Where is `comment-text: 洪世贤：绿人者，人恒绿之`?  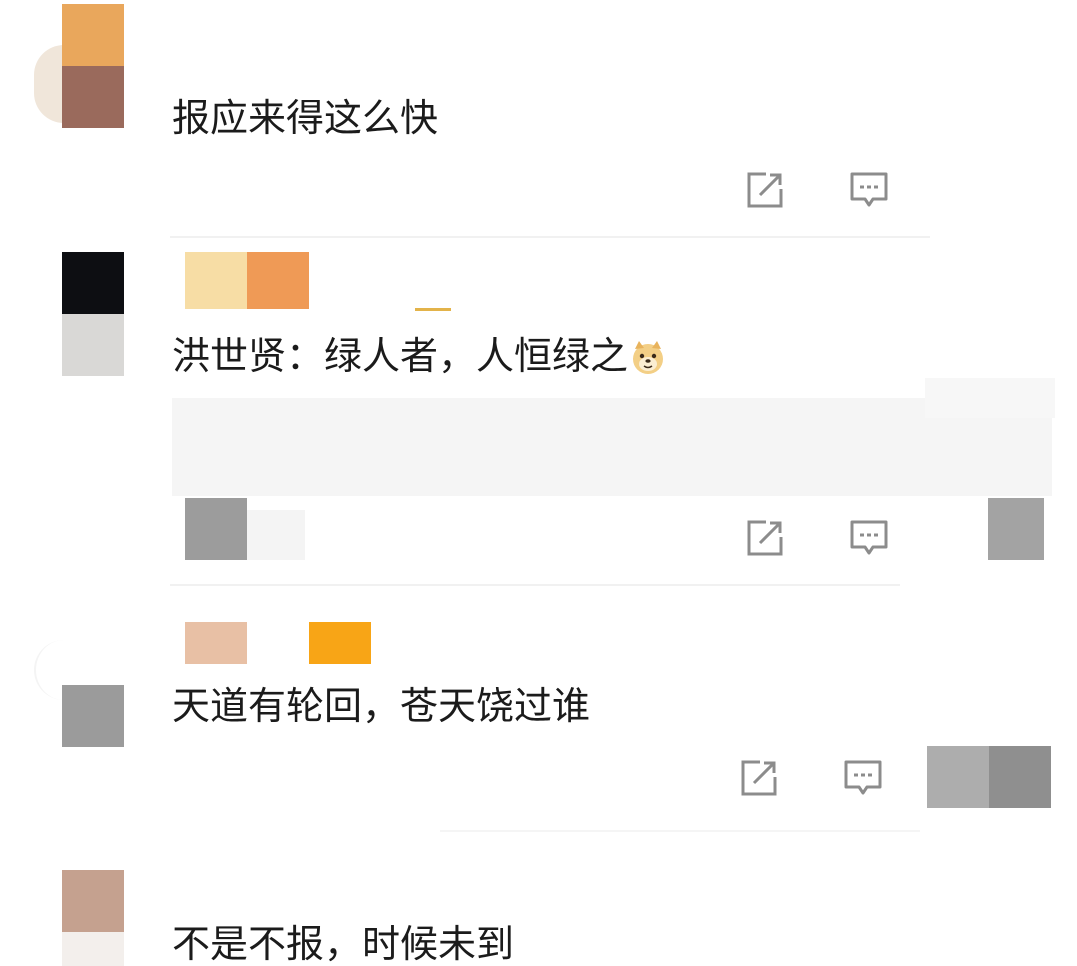 comment-text: 洪世贤：绿人者，人恒绿之 is located at coordinates (419, 356).